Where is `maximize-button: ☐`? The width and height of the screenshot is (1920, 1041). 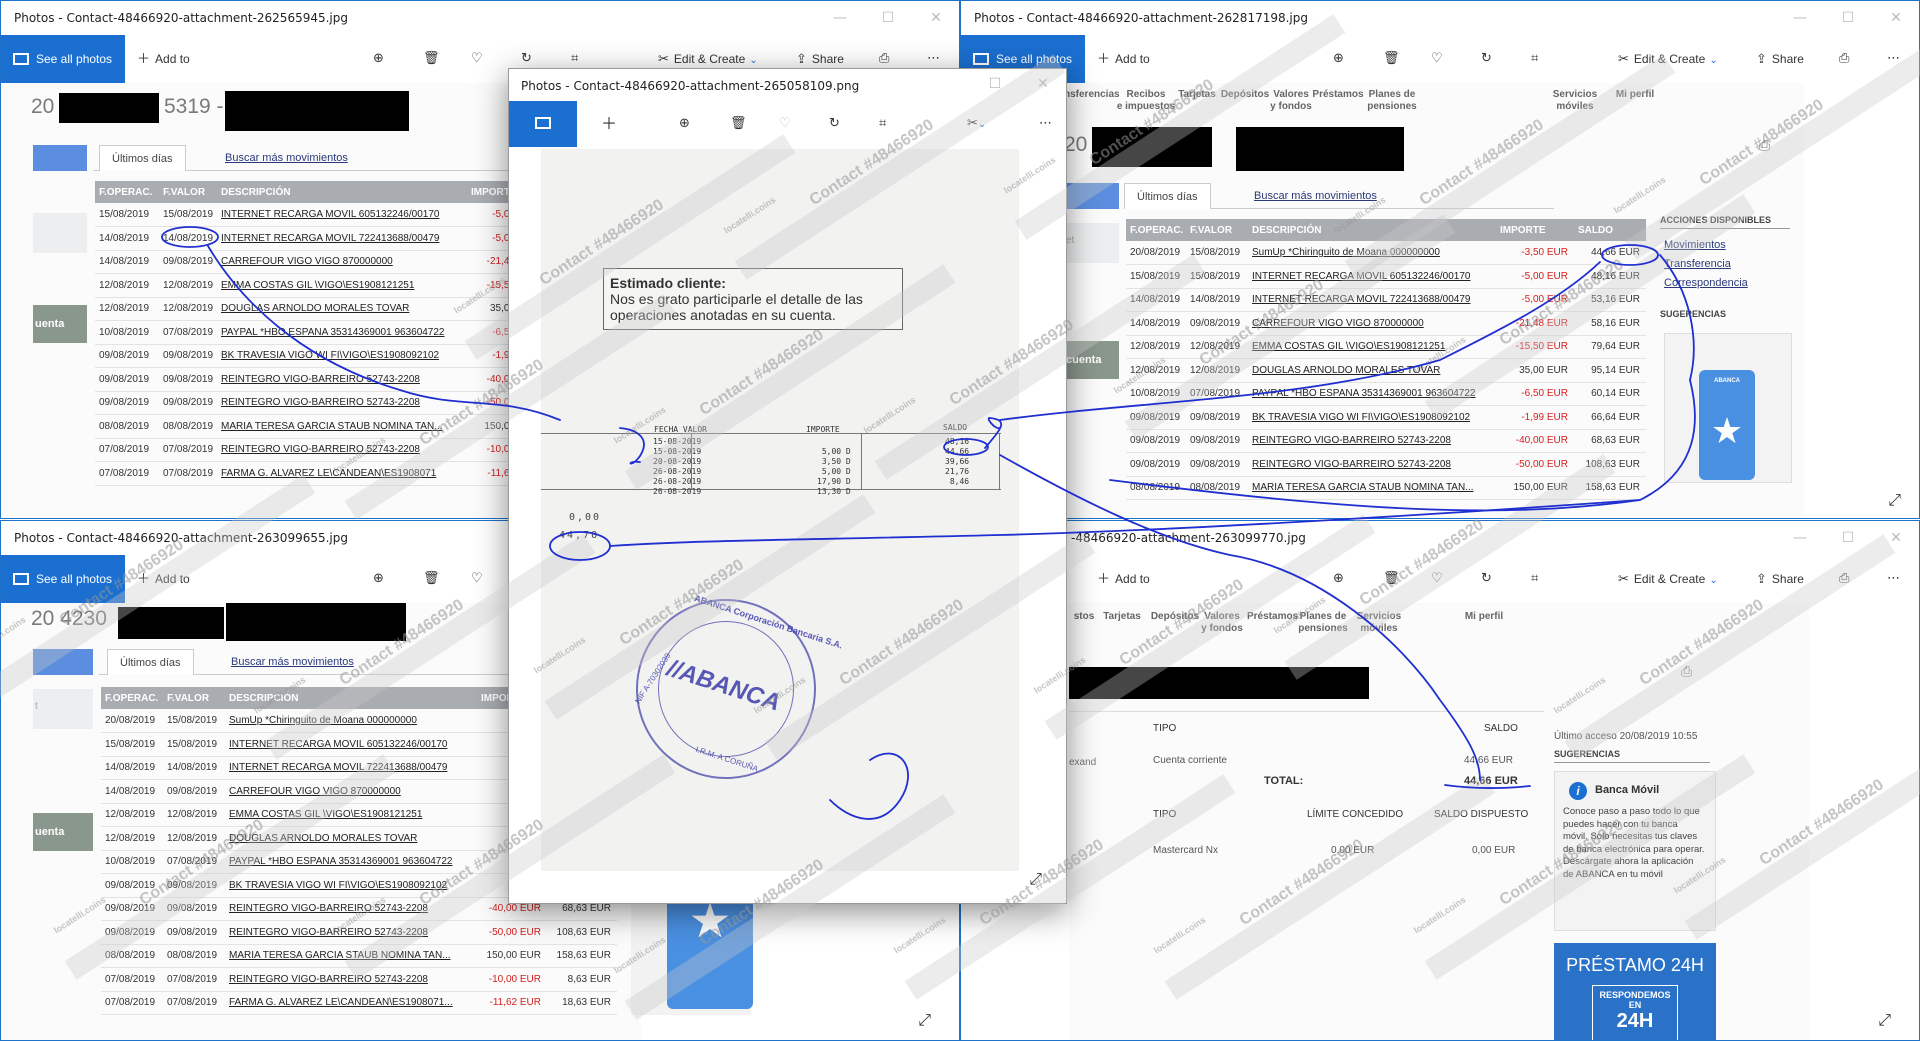
maximize-button: ☐ is located at coordinates (1848, 538).